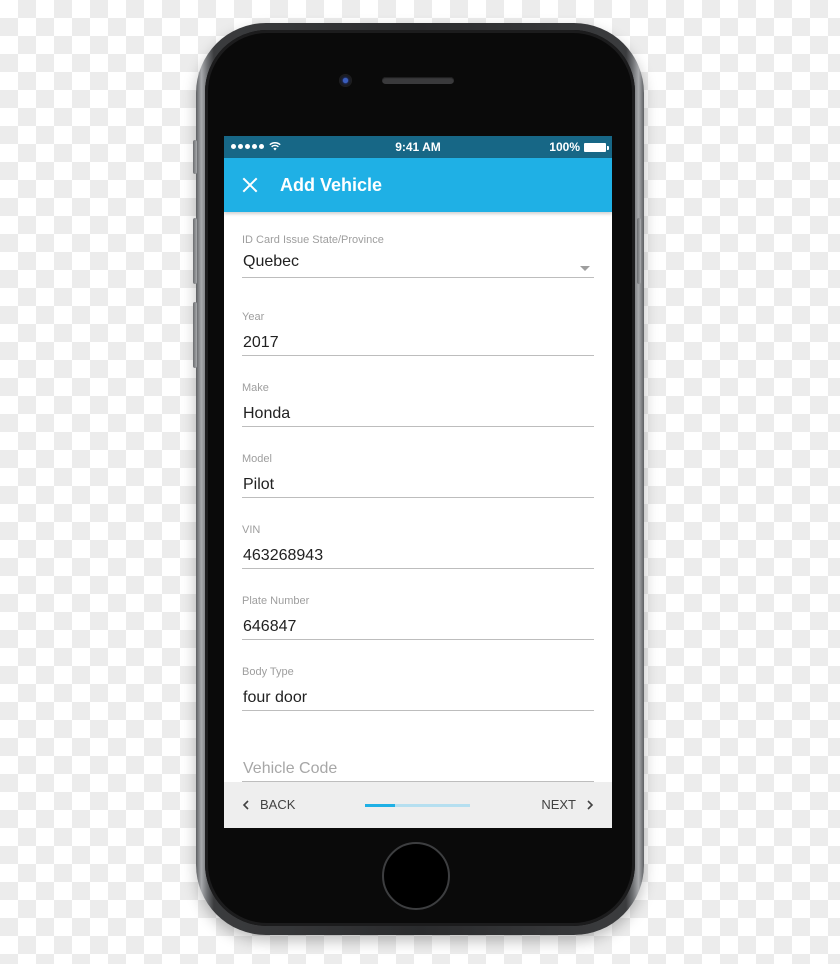  Describe the element at coordinates (250, 185) in the screenshot. I see `close-icon` at that location.